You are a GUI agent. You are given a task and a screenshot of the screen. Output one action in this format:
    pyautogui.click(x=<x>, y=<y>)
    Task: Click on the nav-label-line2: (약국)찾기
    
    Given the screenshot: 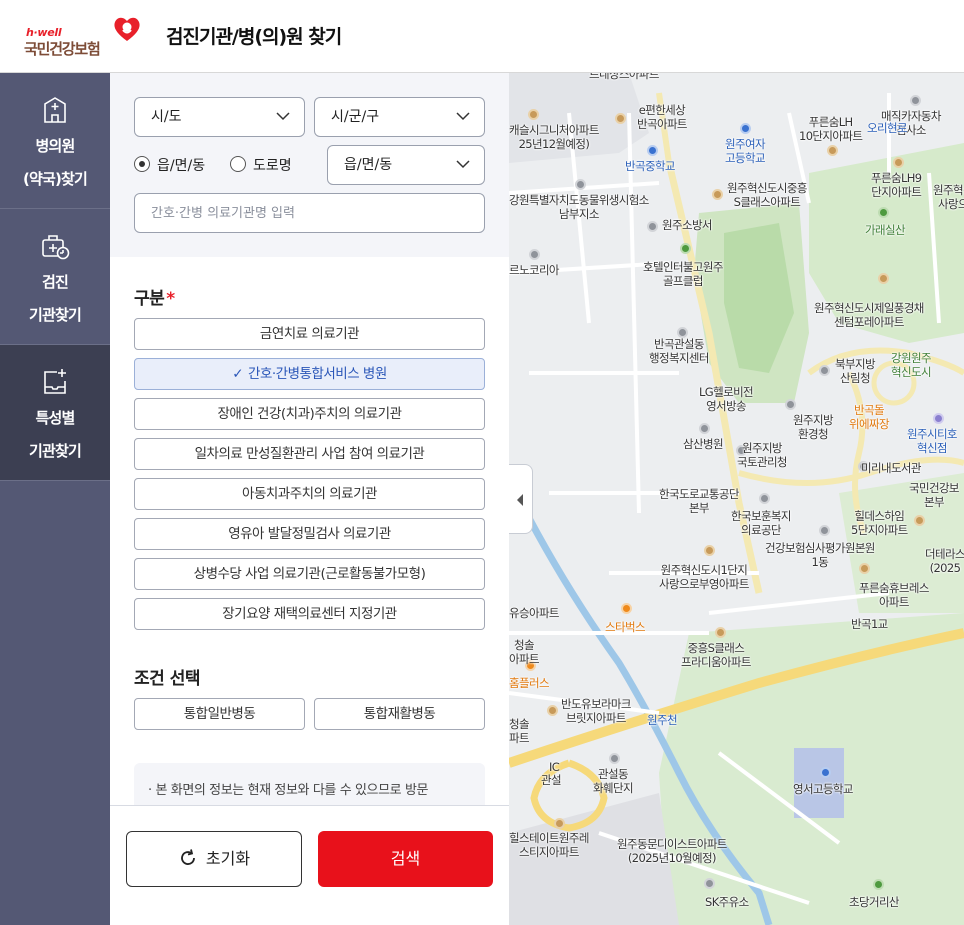 What is the action you would take?
    pyautogui.click(x=55, y=179)
    